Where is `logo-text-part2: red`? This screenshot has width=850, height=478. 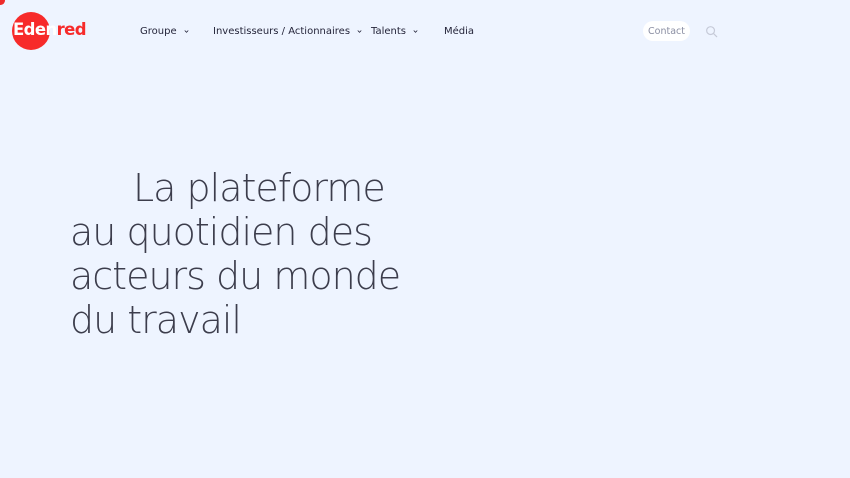 logo-text-part2: red is located at coordinates (71, 29).